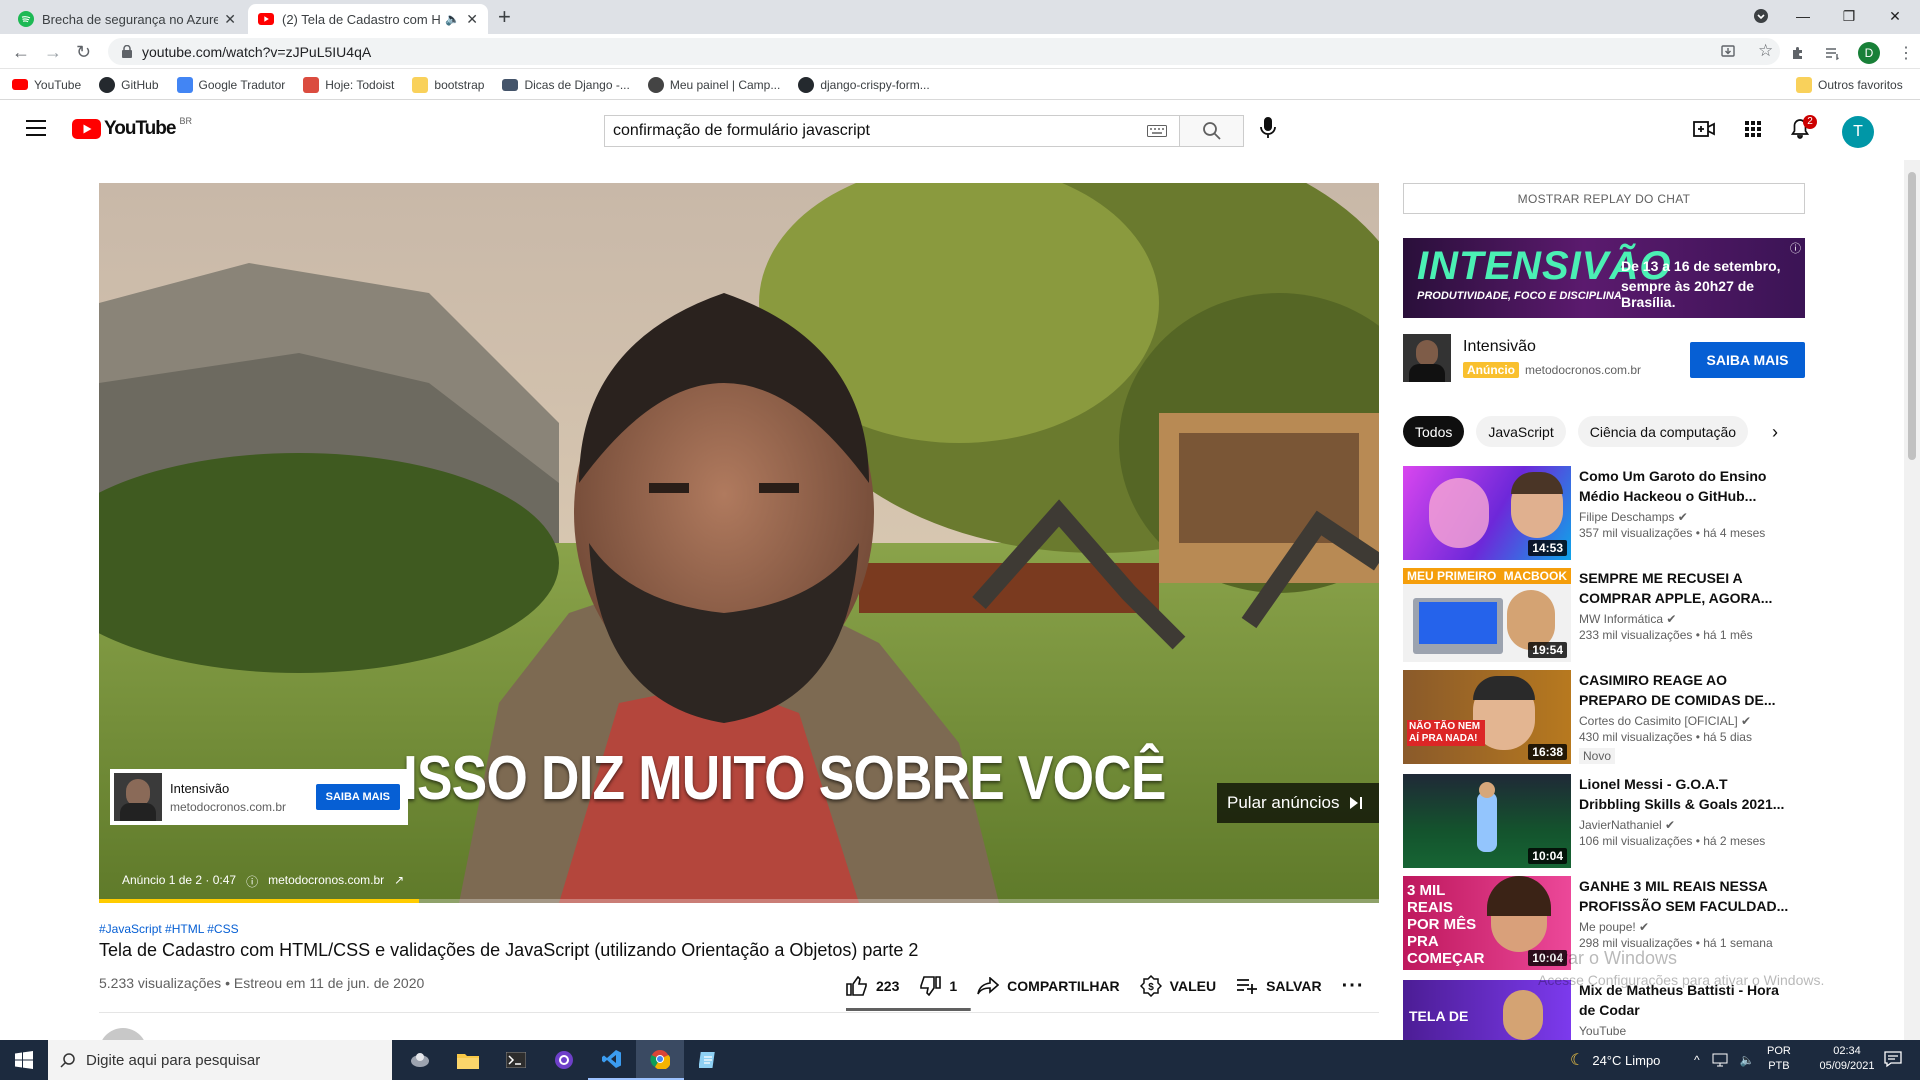  I want to click on youtube-logo: YouTube BR, so click(132, 128).